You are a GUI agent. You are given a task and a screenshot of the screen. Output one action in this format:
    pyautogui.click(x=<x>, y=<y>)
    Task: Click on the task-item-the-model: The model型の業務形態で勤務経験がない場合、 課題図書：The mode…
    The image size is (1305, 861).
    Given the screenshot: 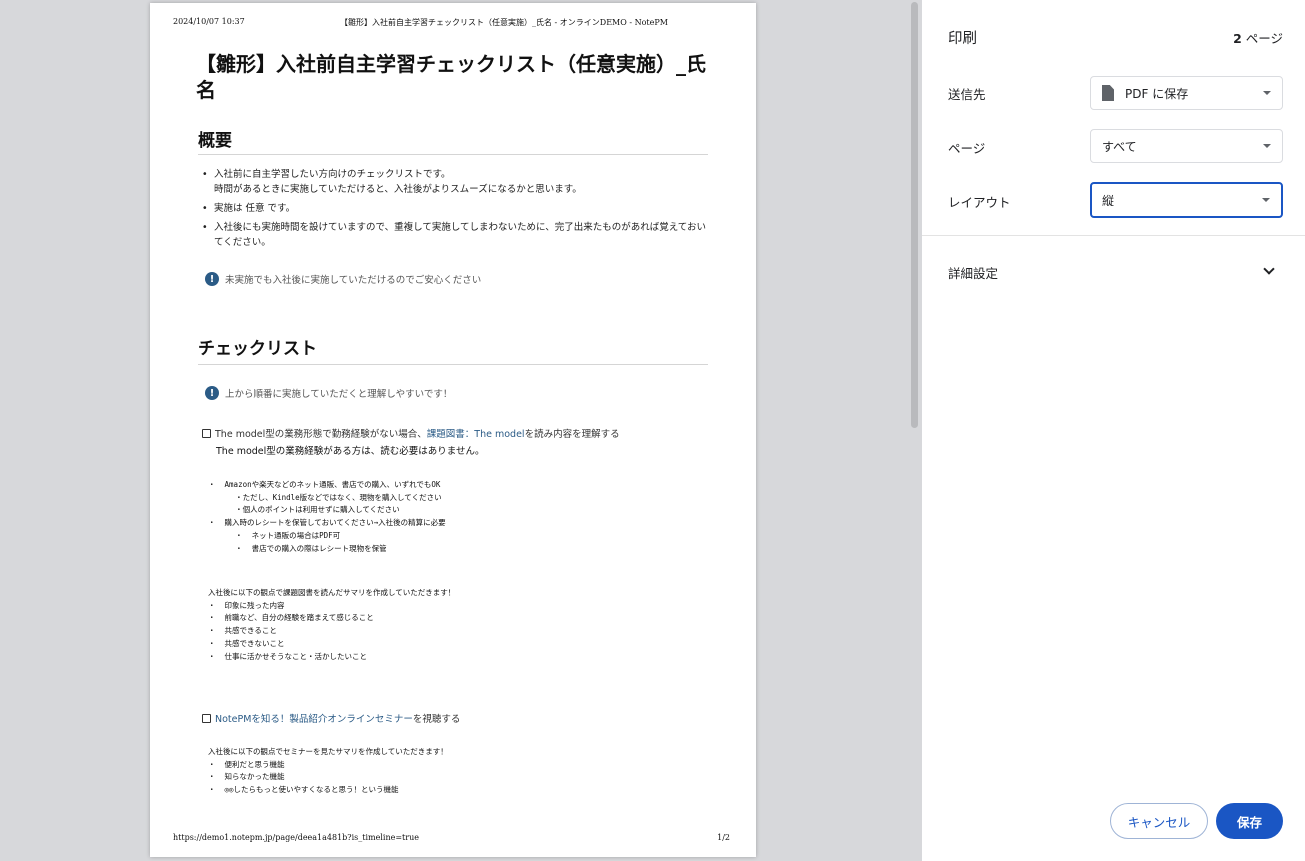 What is the action you would take?
    pyautogui.click(x=411, y=433)
    